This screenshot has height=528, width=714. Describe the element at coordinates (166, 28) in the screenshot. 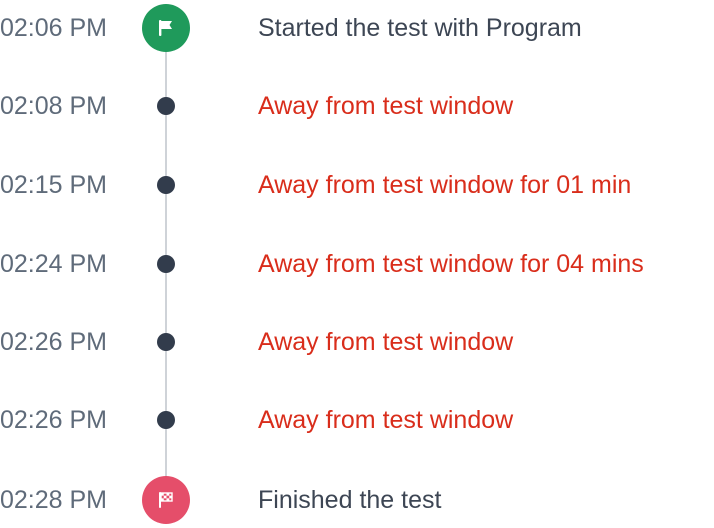

I see `start-flag-icon` at that location.